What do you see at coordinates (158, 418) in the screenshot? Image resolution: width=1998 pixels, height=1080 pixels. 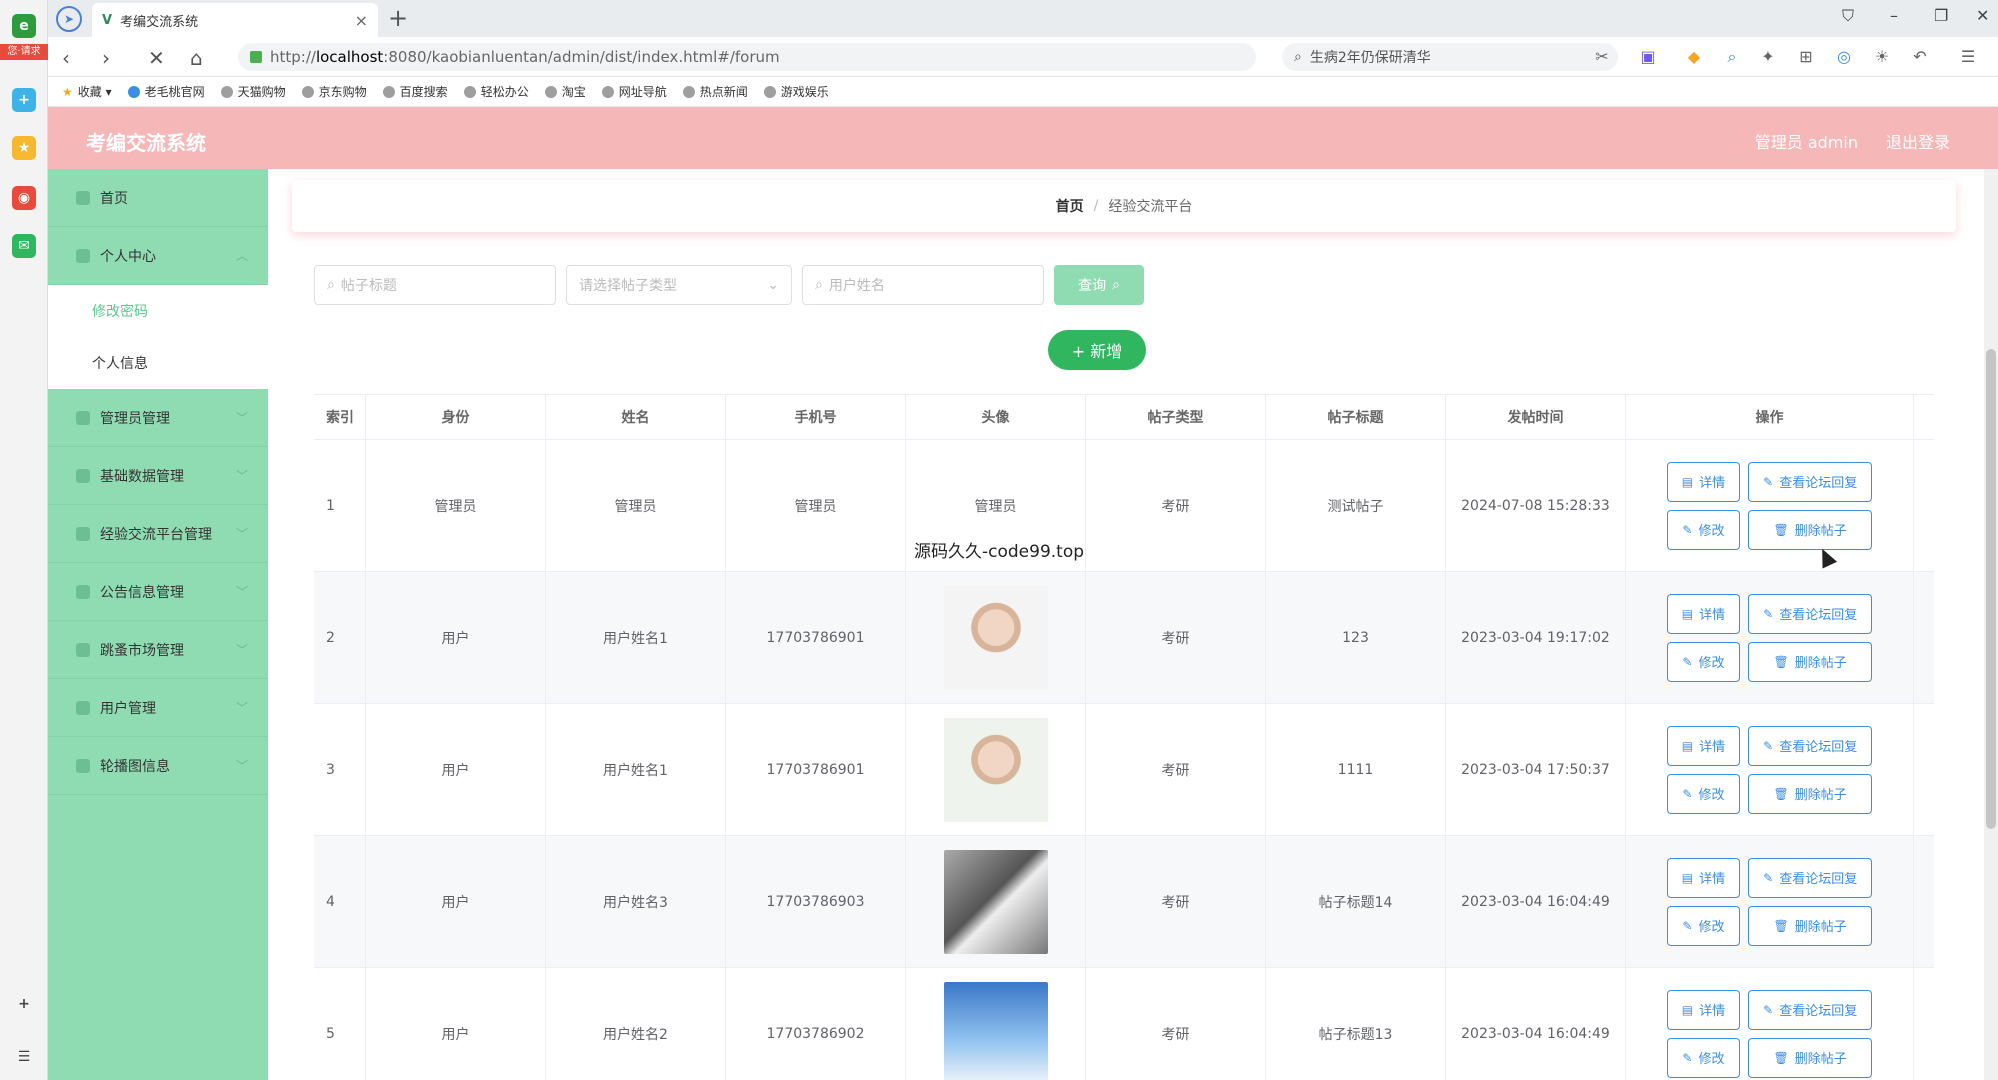 I see `sidebar-item-admin: 管理员管理 ﹀` at bounding box center [158, 418].